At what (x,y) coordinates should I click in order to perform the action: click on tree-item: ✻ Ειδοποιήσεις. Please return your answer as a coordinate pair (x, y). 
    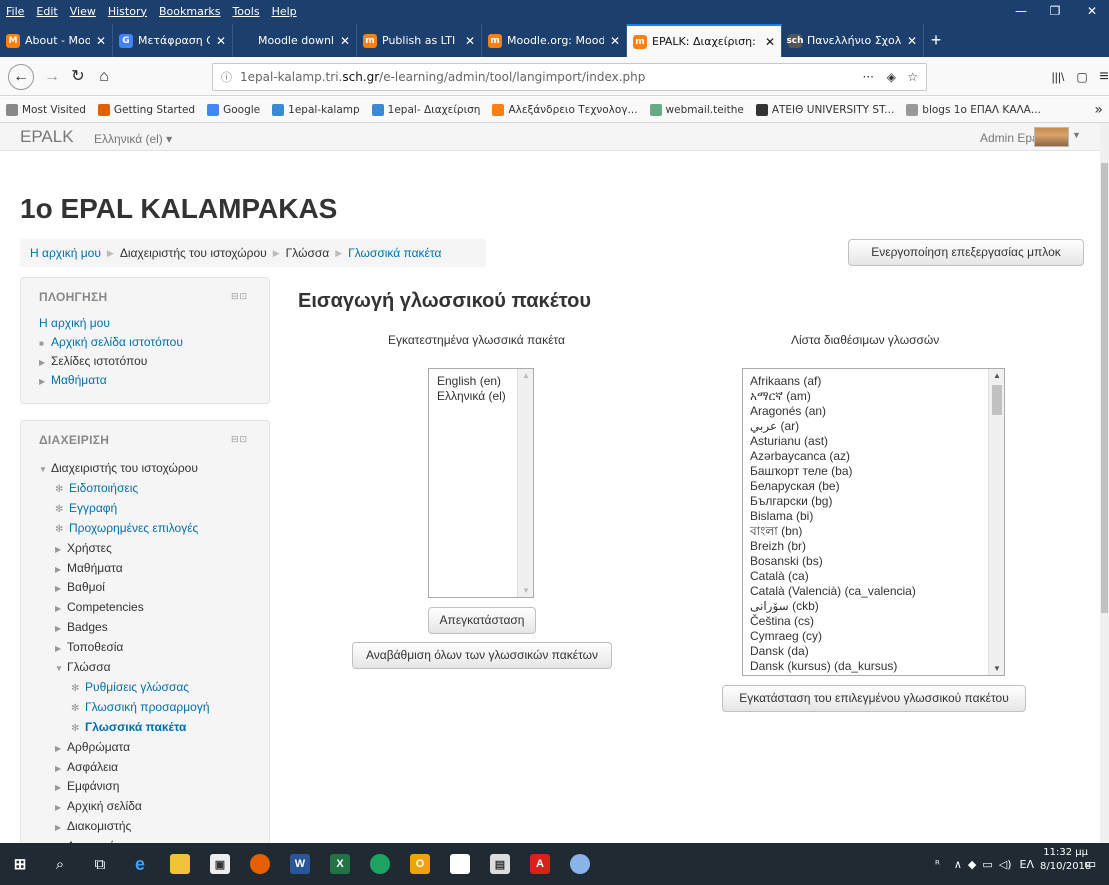
    Looking at the image, I should click on (96, 488).